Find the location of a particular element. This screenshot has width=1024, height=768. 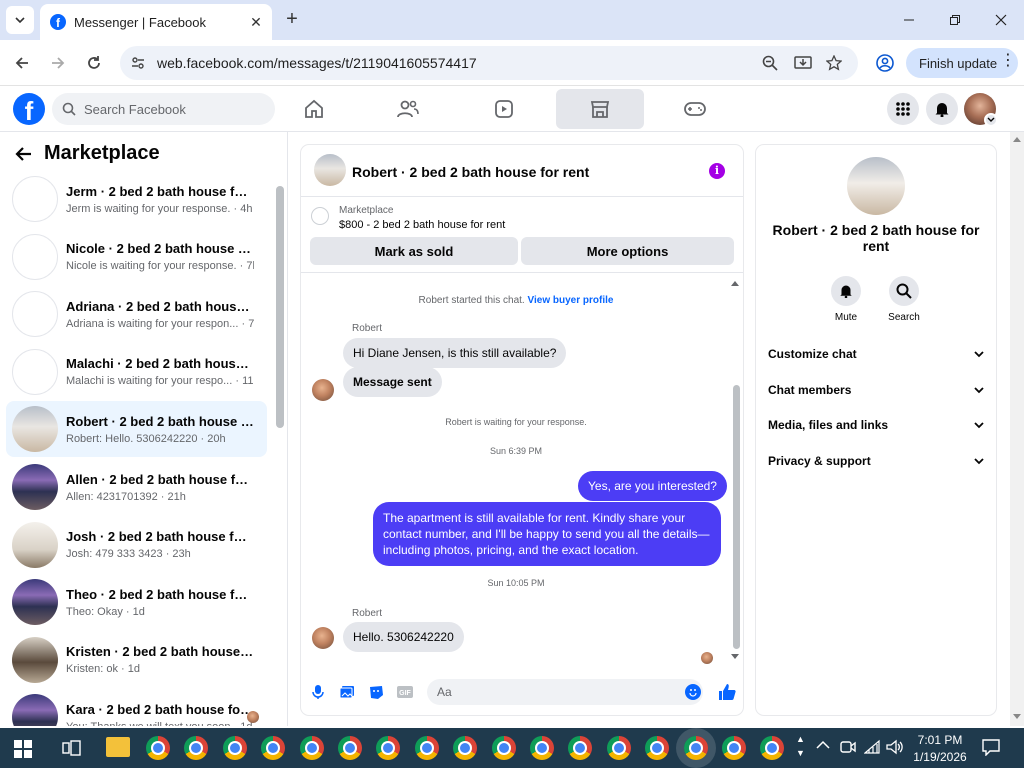

browser-tab: f Messenger | Facebook ✕ is located at coordinates (156, 22).